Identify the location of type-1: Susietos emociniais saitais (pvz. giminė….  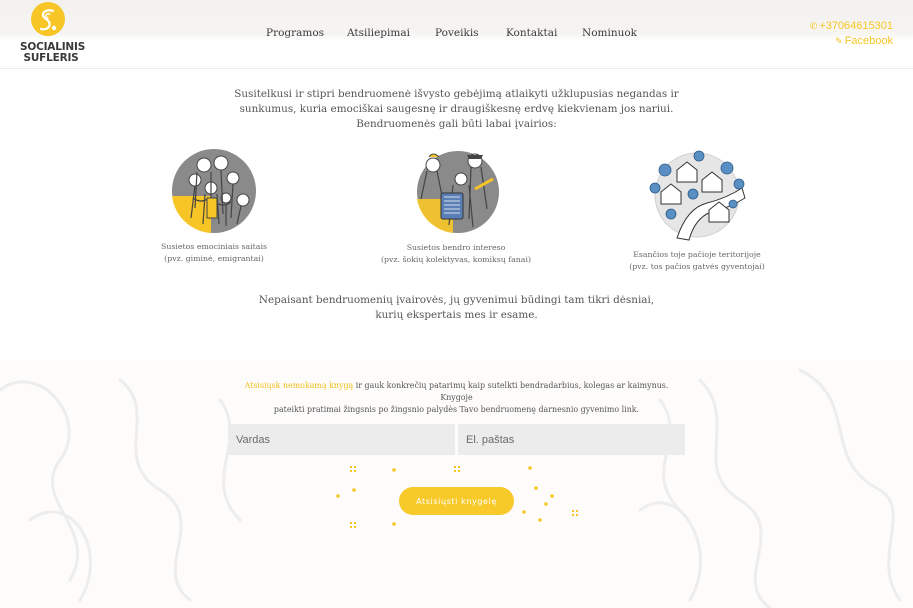
(214, 253).